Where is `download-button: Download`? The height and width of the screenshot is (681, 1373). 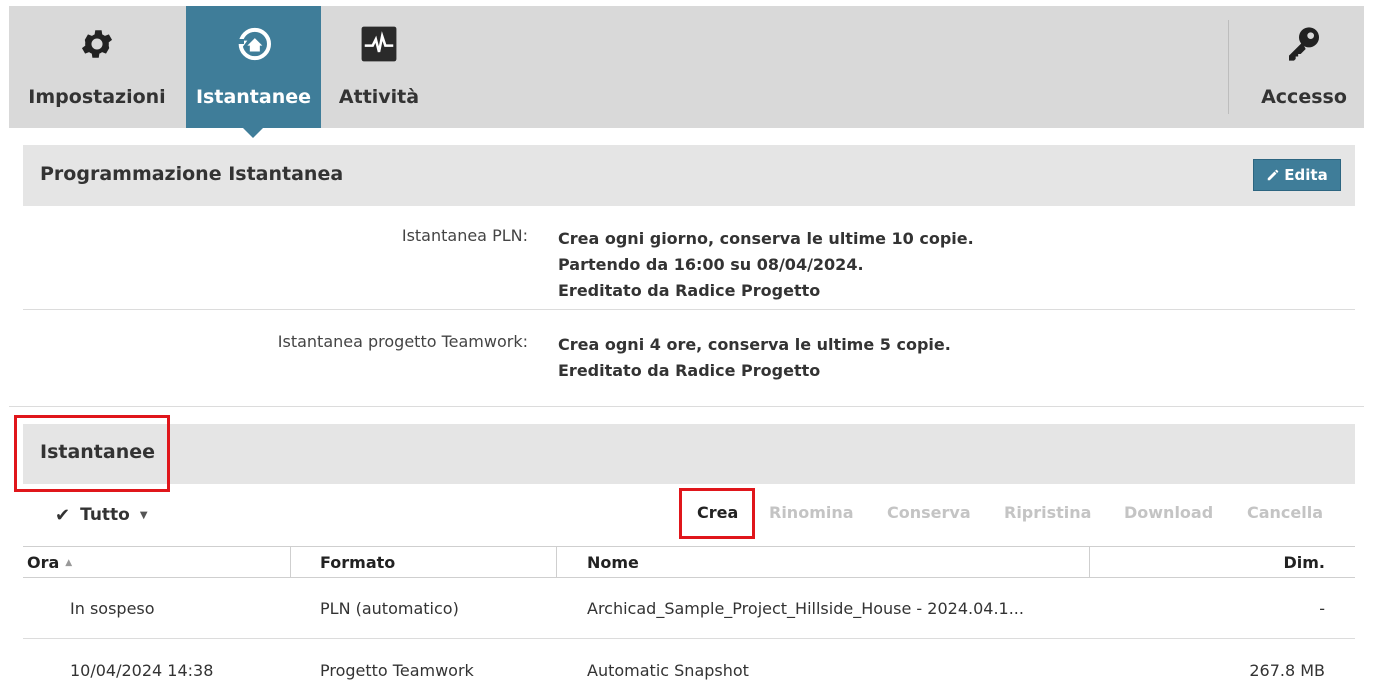
download-button: Download is located at coordinates (1168, 512).